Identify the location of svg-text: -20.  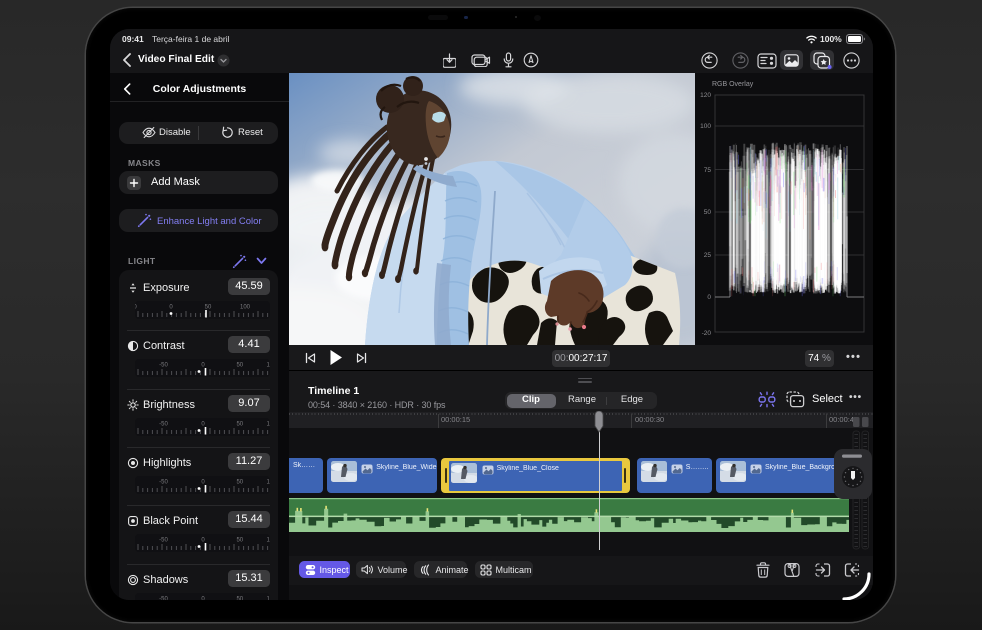
(707, 333).